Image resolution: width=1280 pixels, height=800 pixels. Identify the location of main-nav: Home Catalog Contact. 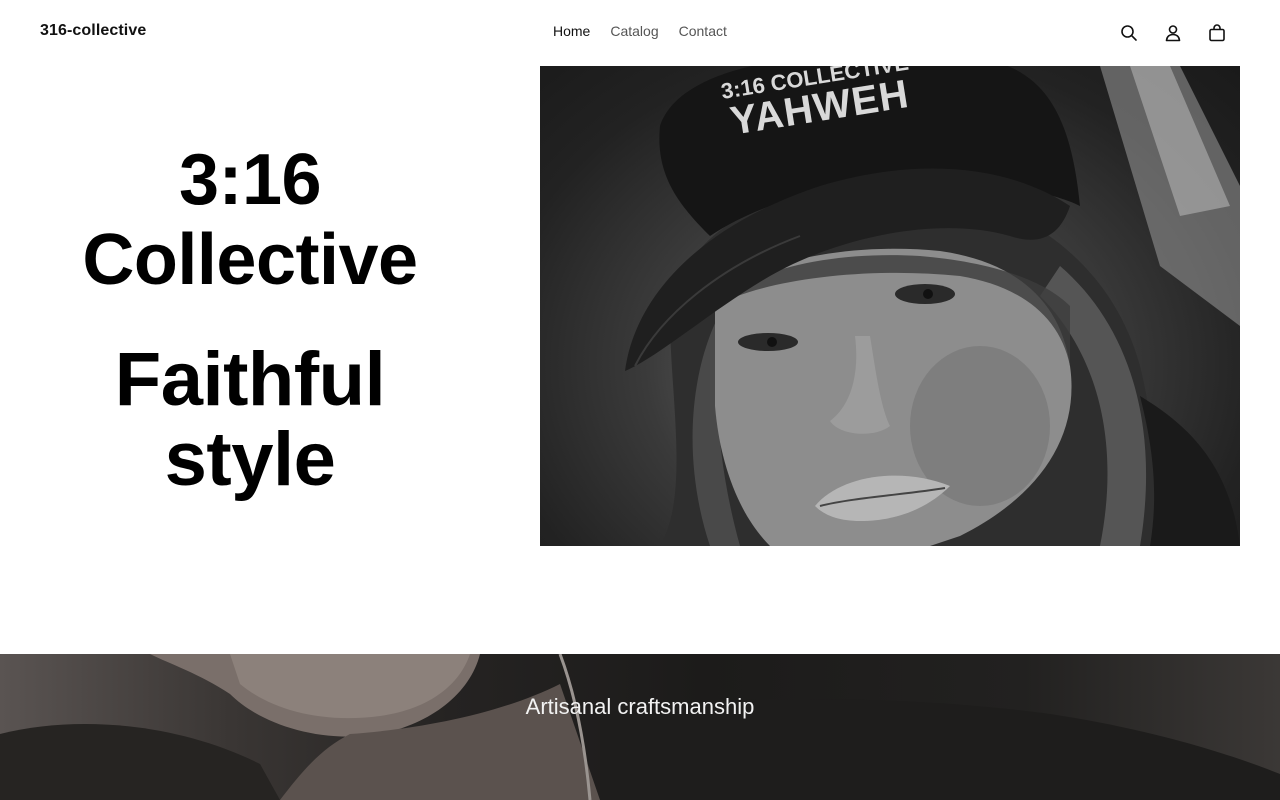
(640, 31).